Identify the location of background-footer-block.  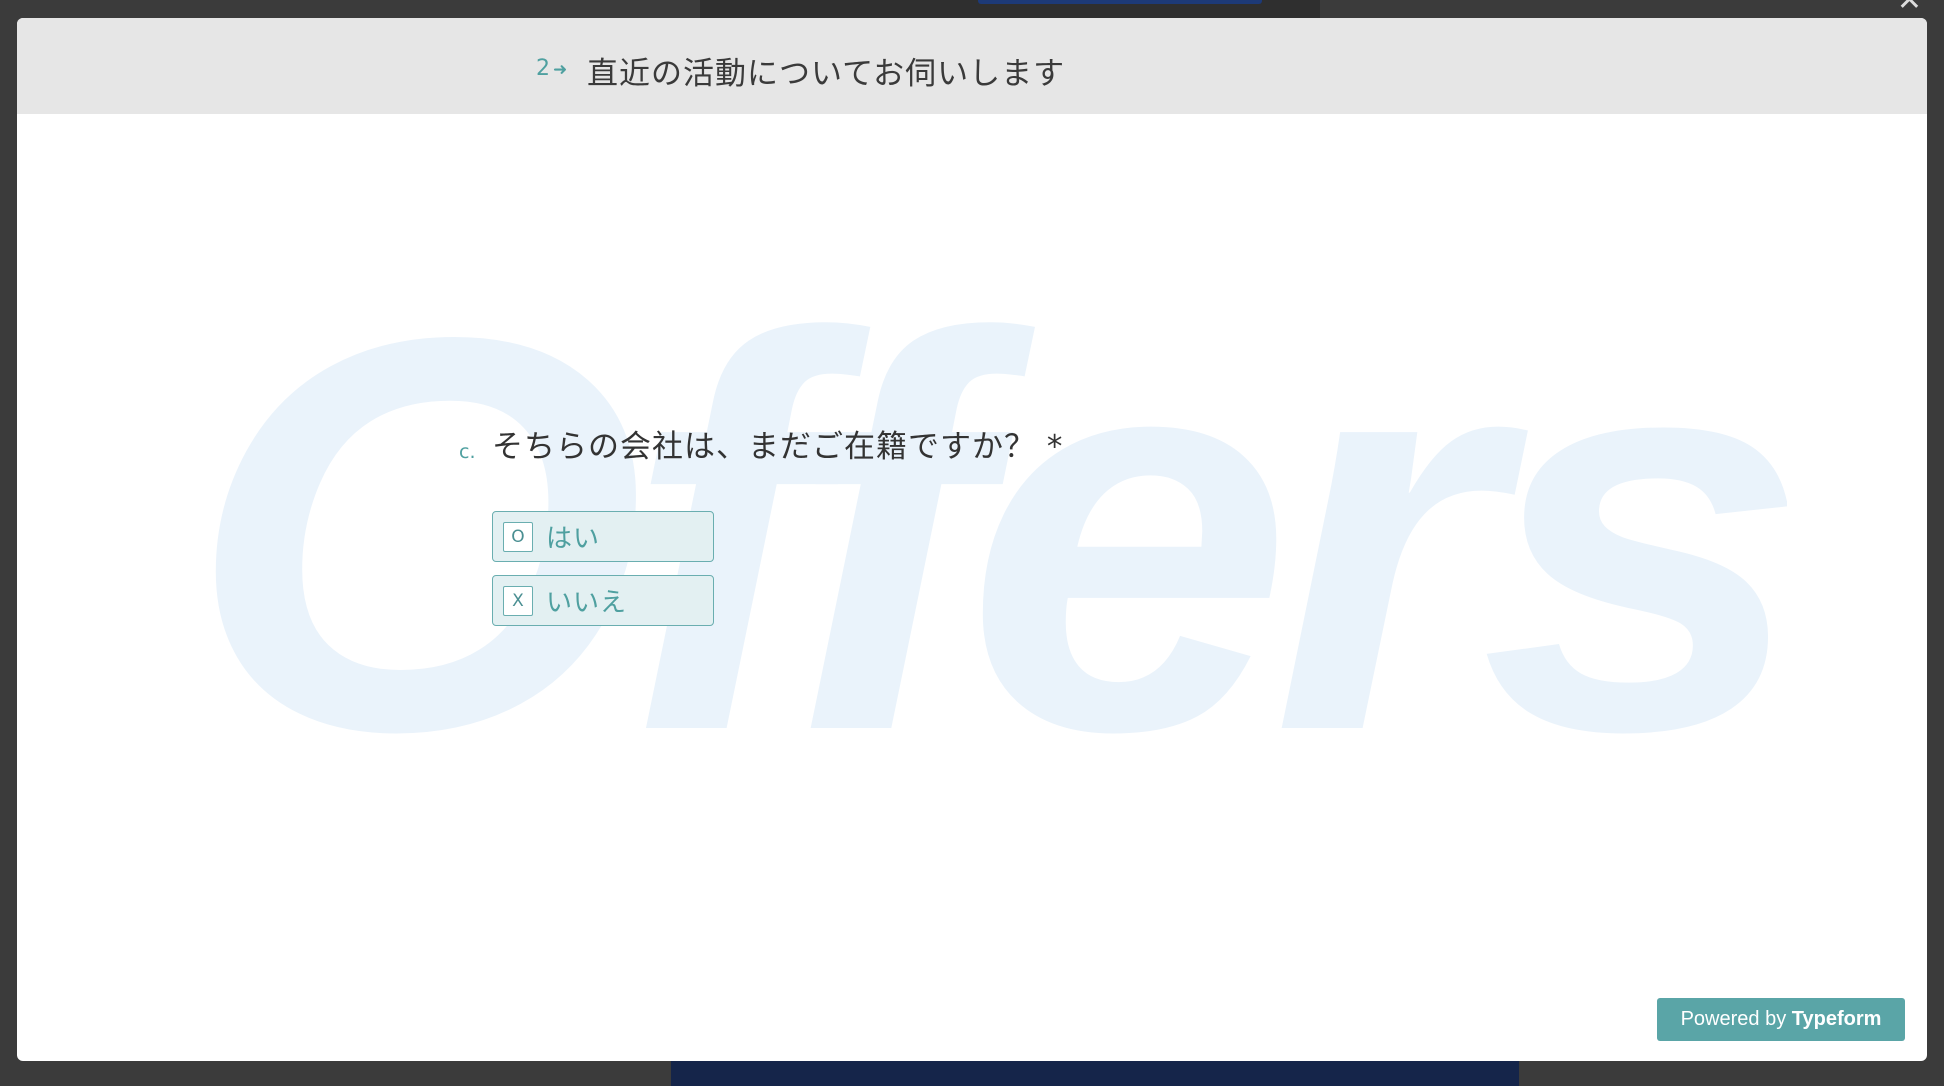
(1095, 1073).